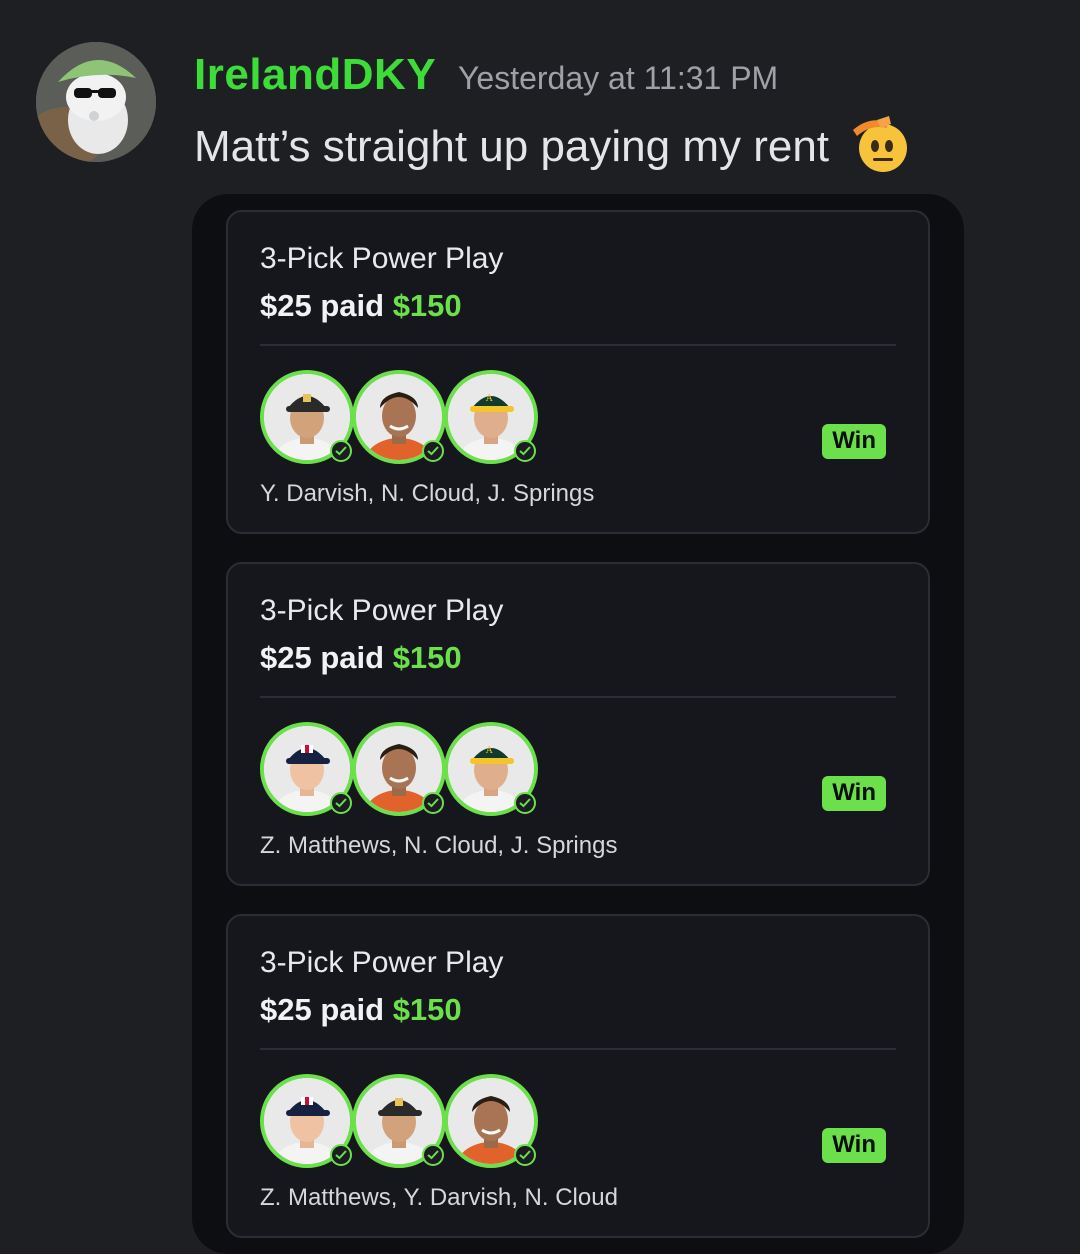 The image size is (1080, 1254). What do you see at coordinates (315, 75) in the screenshot?
I see `message-username: IrelandDKY` at bounding box center [315, 75].